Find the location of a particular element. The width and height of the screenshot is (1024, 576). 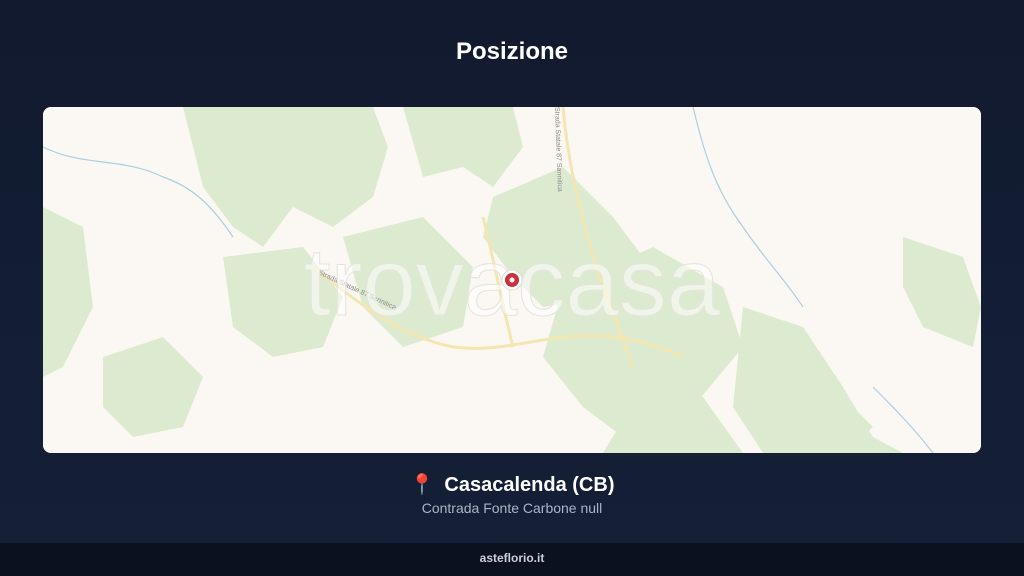

location-marker-icon is located at coordinates (512, 280).